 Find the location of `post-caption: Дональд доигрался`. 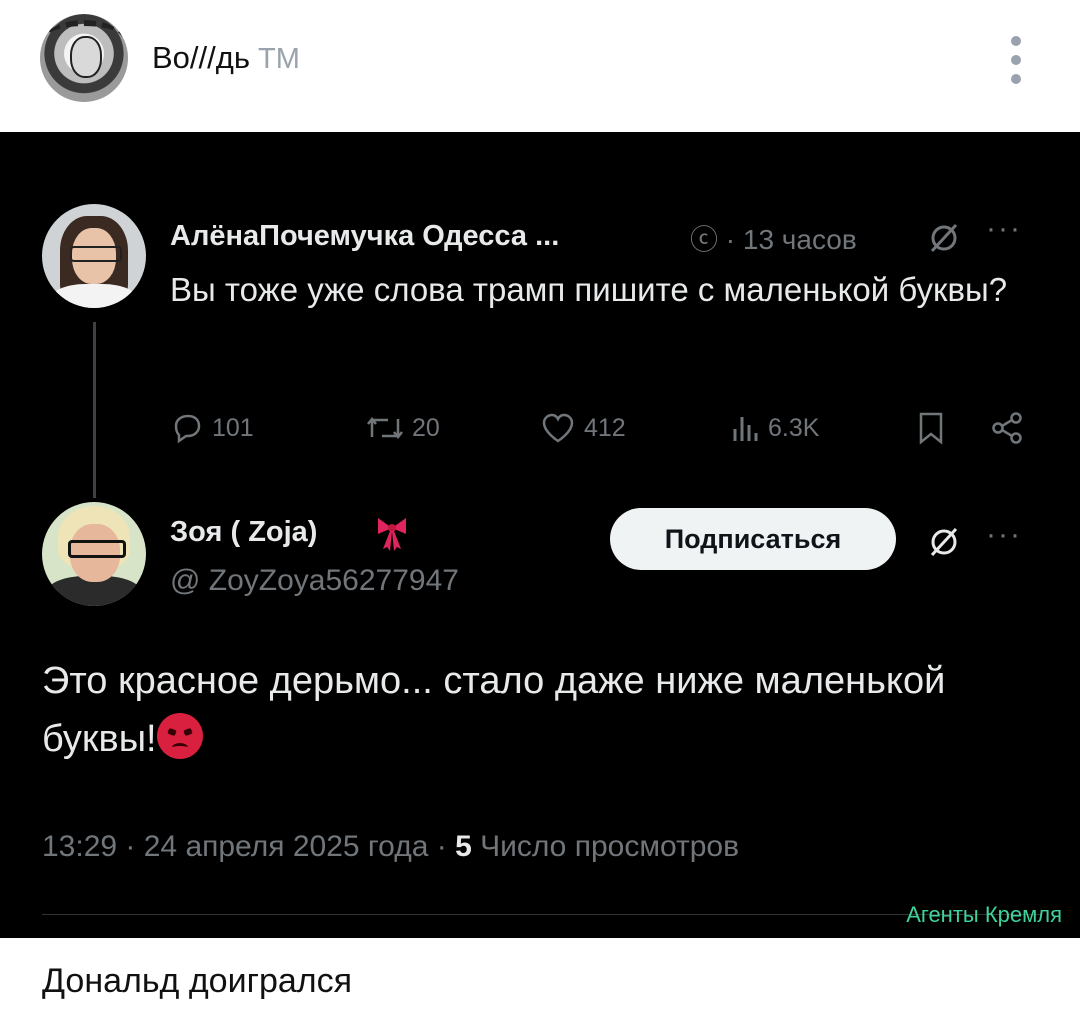

post-caption: Дональд доигрался is located at coordinates (197, 981).